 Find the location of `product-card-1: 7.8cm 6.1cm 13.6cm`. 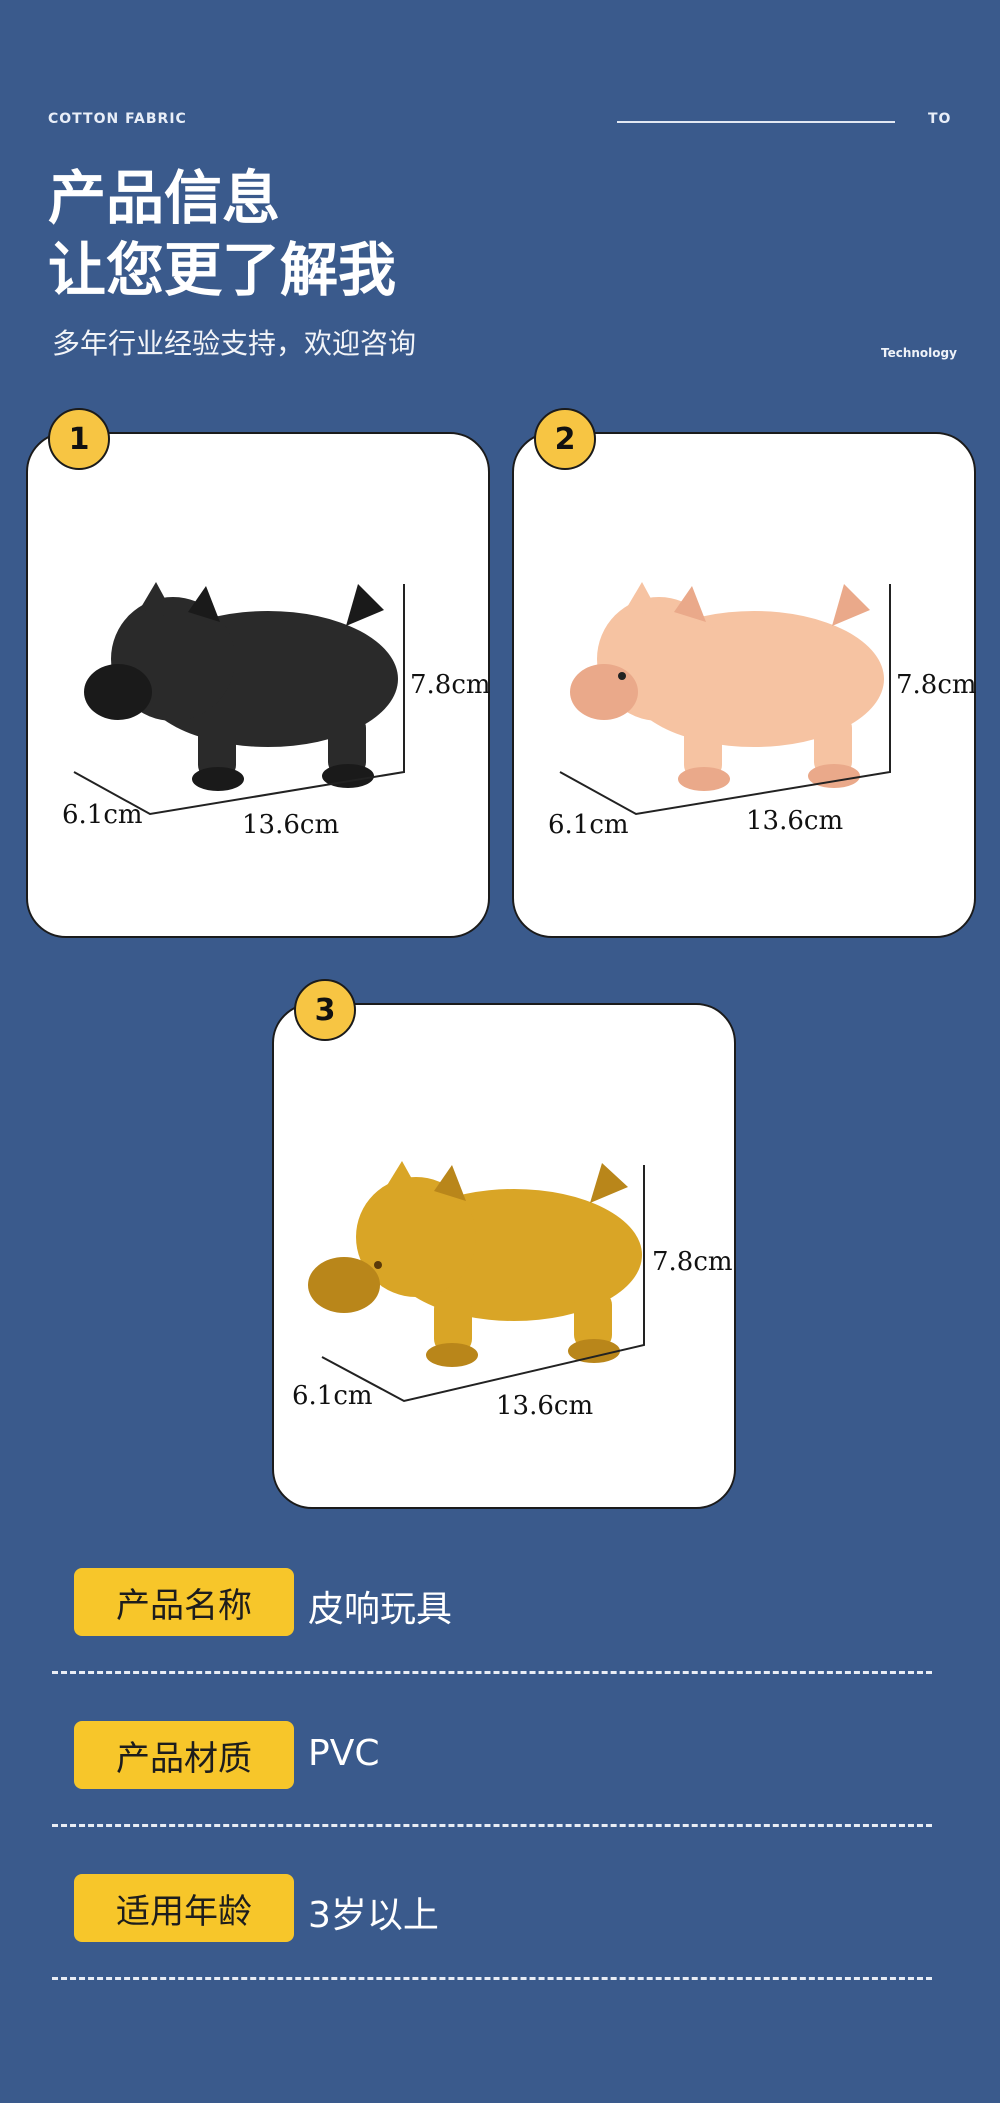

product-card-1: 7.8cm 6.1cm 13.6cm is located at coordinates (258, 685).